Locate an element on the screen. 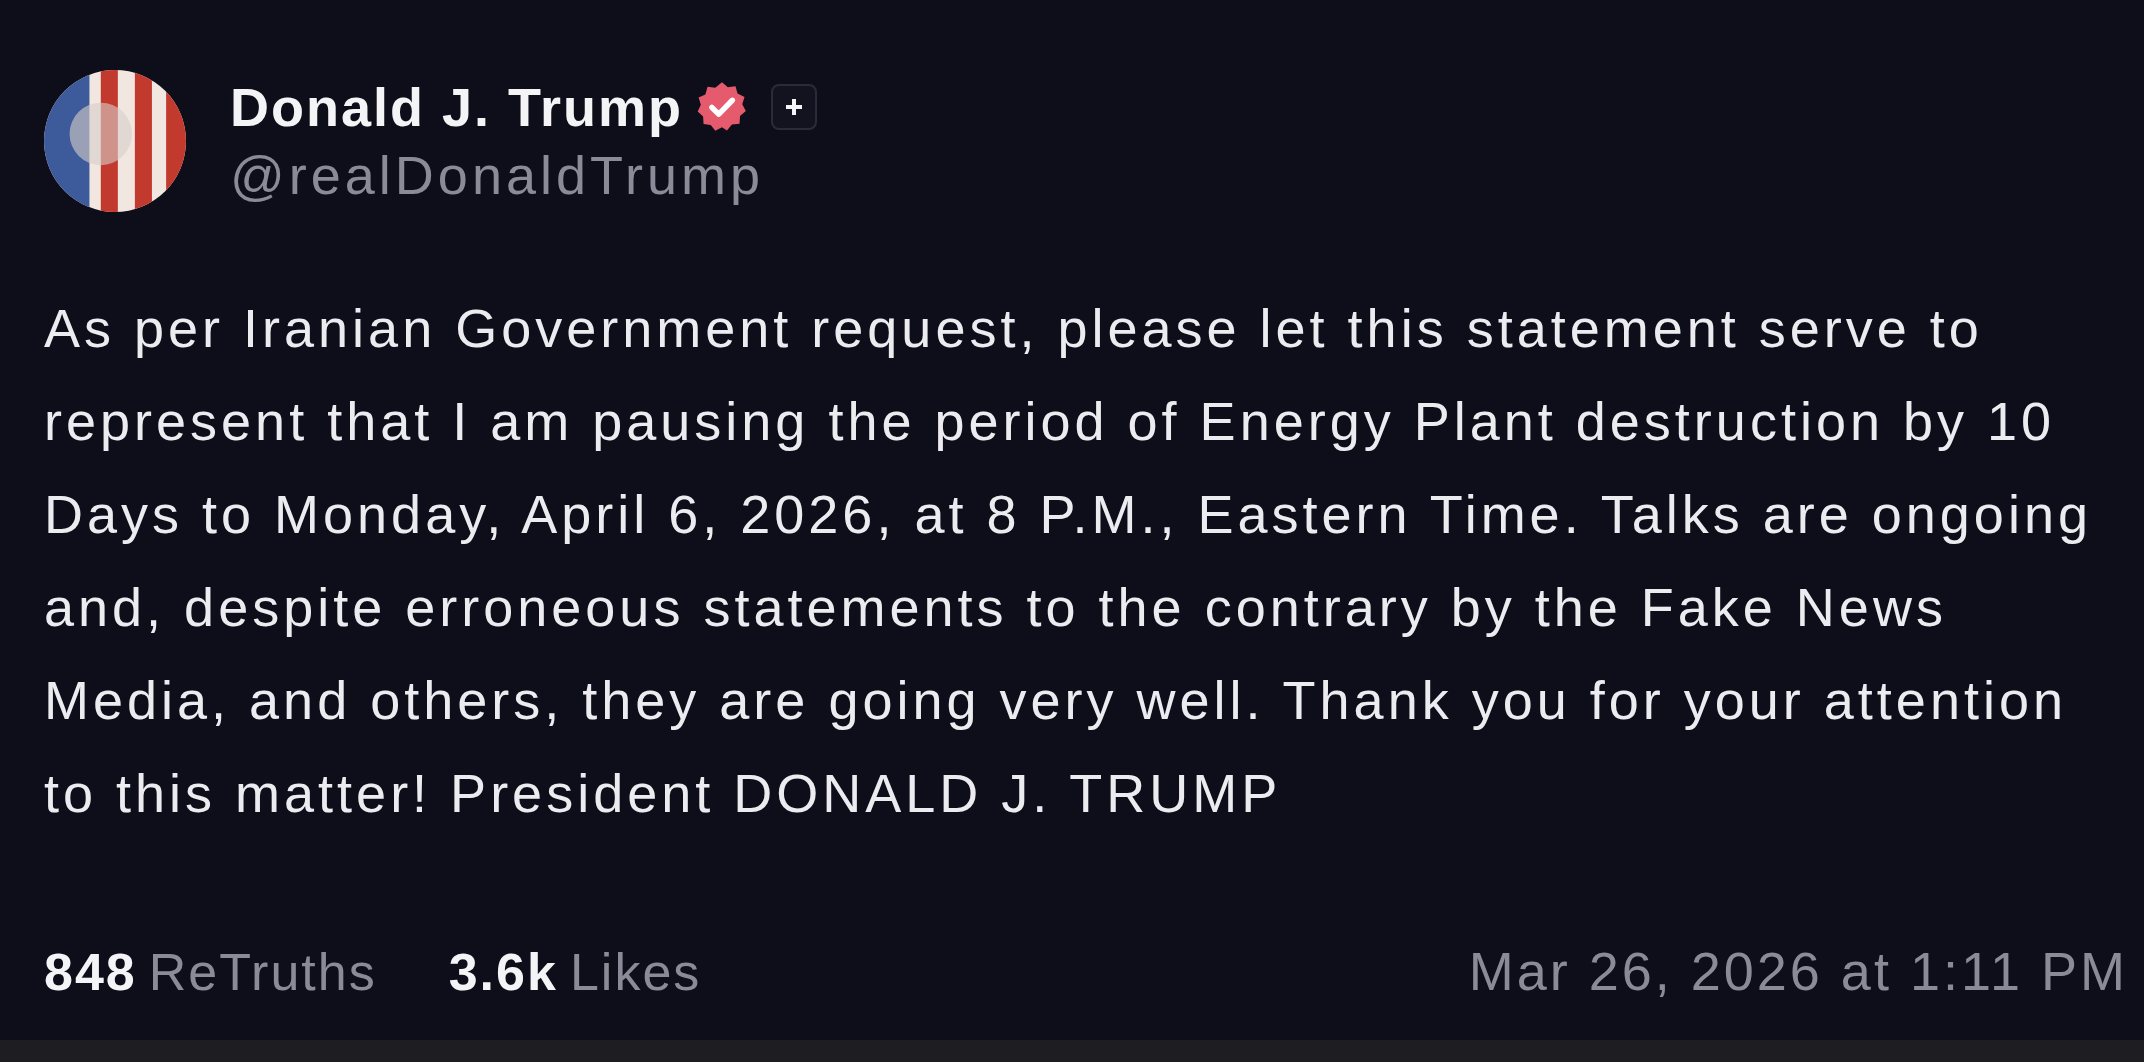 The image size is (2144, 1062). author-handle: @realDonaldTrump is located at coordinates (524, 175).